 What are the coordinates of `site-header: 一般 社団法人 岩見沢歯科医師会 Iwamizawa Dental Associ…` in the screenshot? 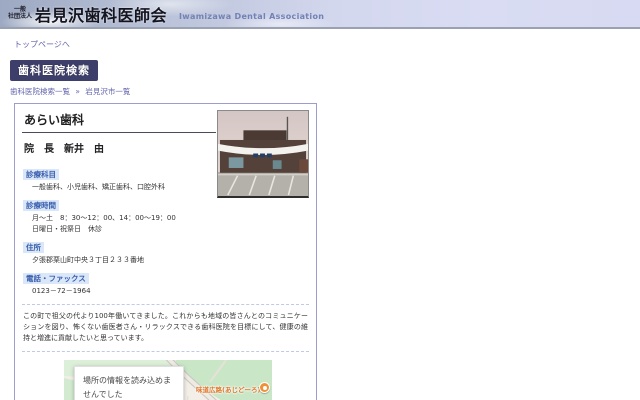 It's located at (320, 14).